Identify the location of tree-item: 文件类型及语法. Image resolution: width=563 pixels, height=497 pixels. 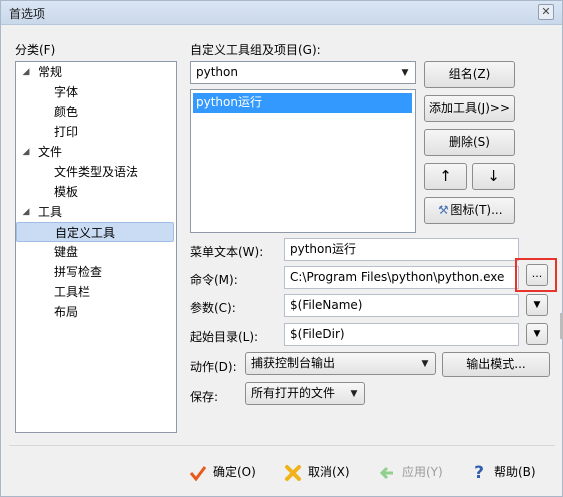
(95, 172).